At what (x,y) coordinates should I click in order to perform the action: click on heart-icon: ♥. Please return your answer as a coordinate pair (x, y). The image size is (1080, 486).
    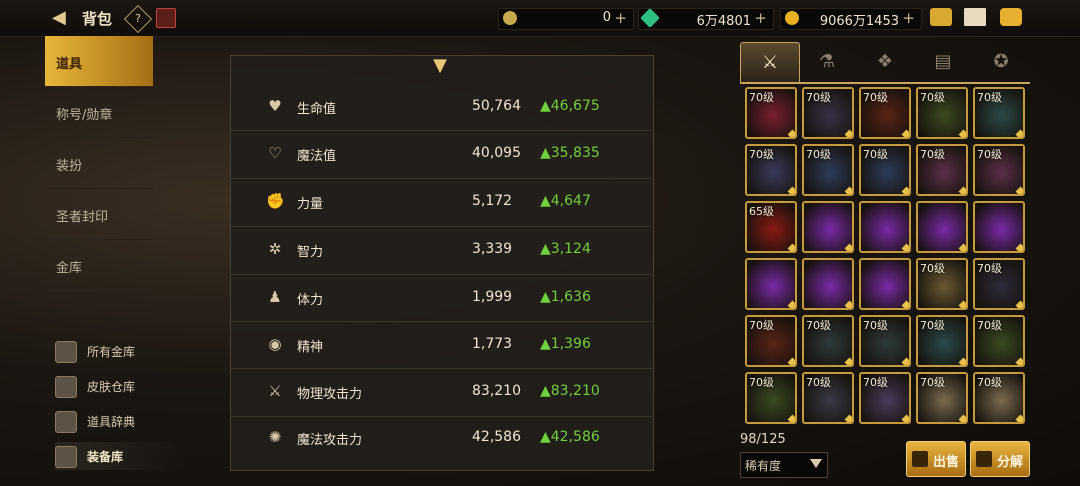
    Looking at the image, I should click on (275, 106).